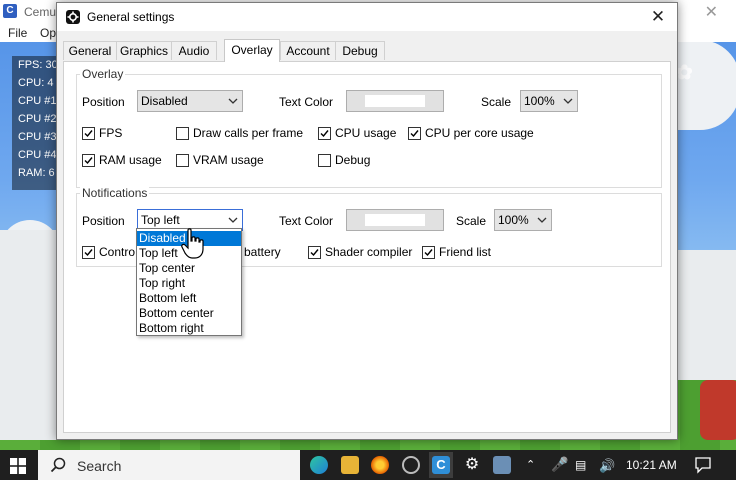 Image resolution: width=736 pixels, height=480 pixels. Describe the element at coordinates (496, 102) in the screenshot. I see `overlay-scale-label: Scale` at that location.